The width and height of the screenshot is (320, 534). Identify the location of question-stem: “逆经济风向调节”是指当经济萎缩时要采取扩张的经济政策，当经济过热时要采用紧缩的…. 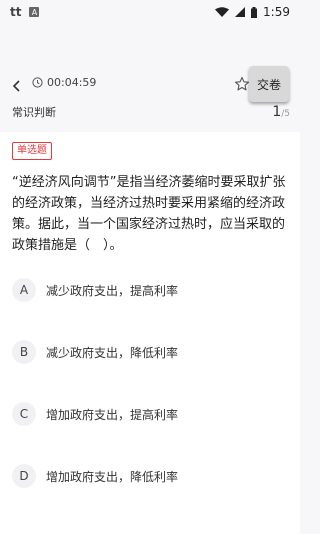
(149, 214).